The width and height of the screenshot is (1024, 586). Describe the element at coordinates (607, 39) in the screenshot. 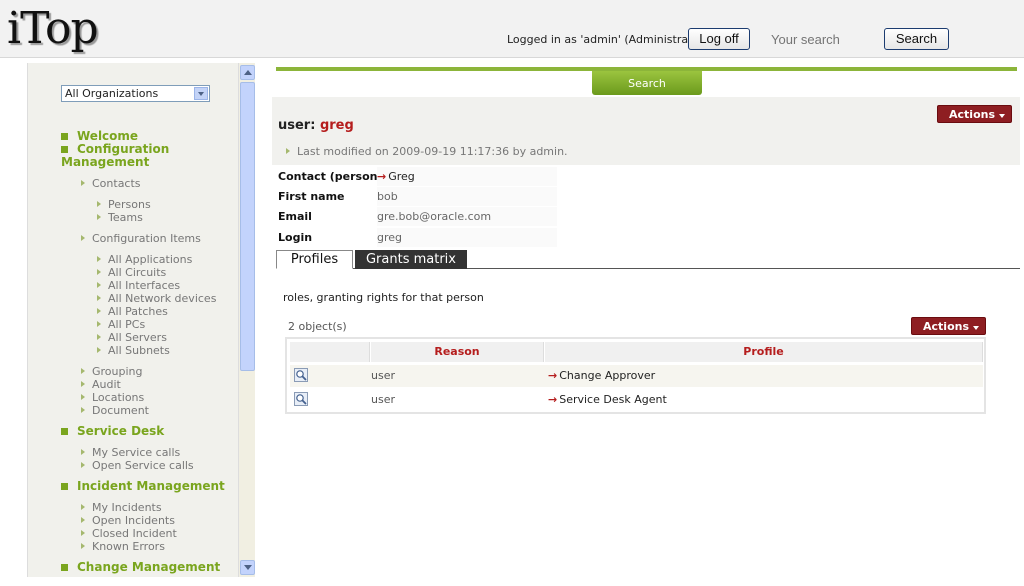

I see `logged-in-text: Logged in as 'admin' (Administrator)` at that location.